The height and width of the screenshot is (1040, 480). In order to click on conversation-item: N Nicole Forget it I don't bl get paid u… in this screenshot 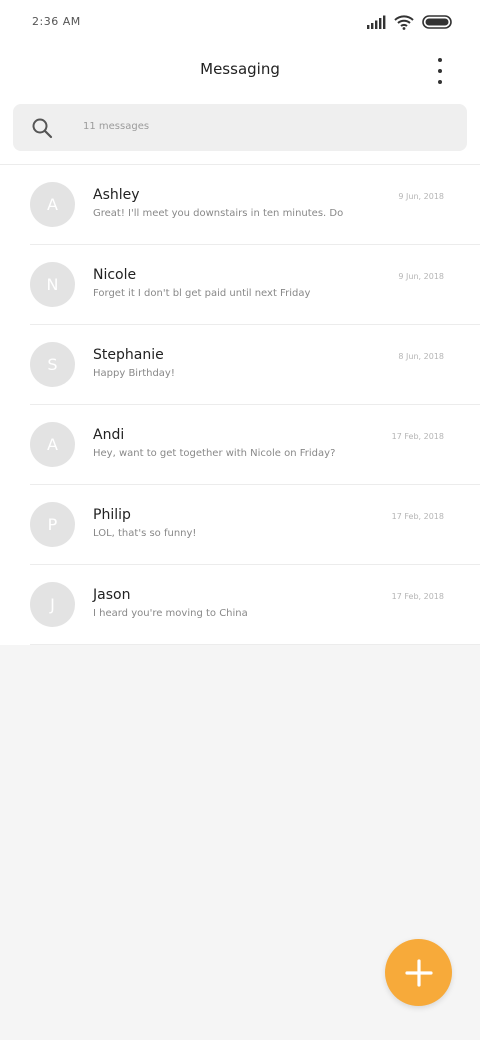, I will do `click(240, 285)`.